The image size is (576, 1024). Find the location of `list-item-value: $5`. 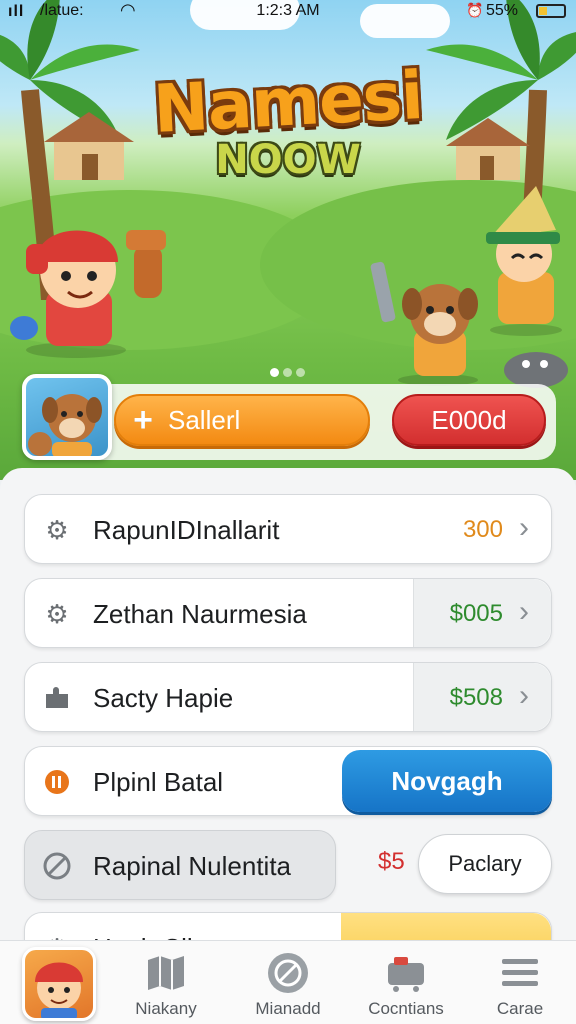

list-item-value: $5 is located at coordinates (391, 861).